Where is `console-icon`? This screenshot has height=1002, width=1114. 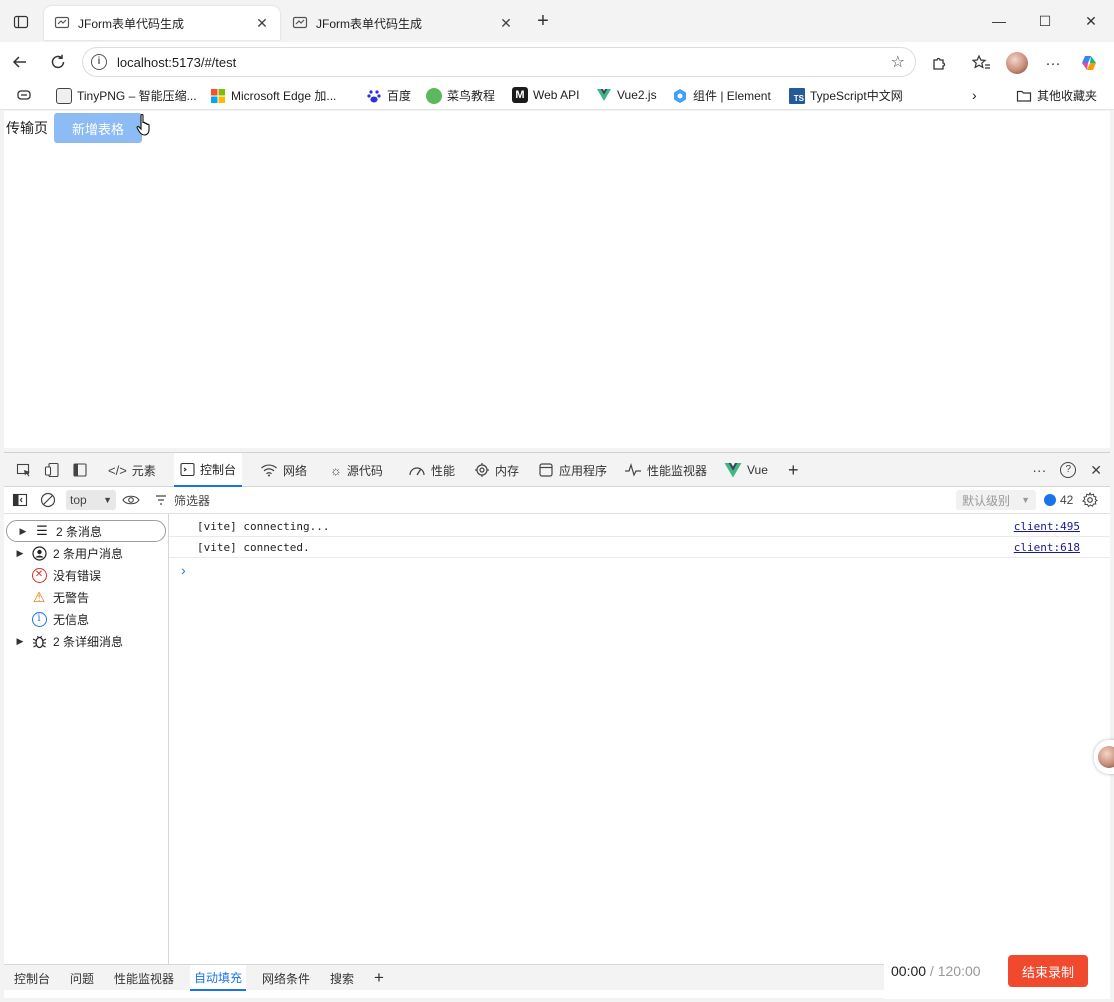 console-icon is located at coordinates (187, 469).